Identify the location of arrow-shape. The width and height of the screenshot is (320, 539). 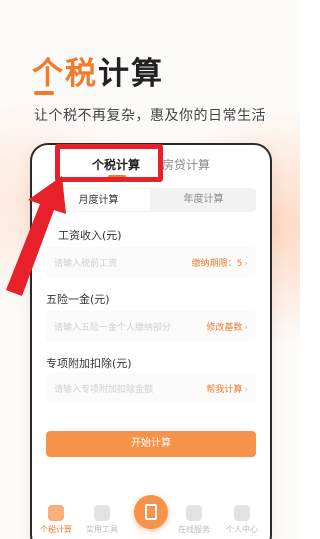
(36, 236).